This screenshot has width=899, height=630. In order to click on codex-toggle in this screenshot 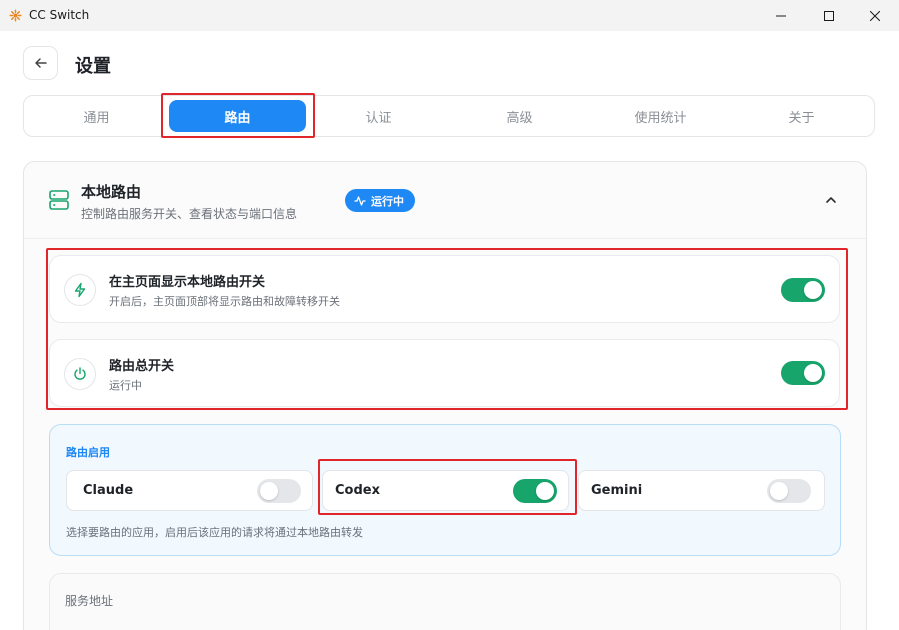, I will do `click(535, 491)`.